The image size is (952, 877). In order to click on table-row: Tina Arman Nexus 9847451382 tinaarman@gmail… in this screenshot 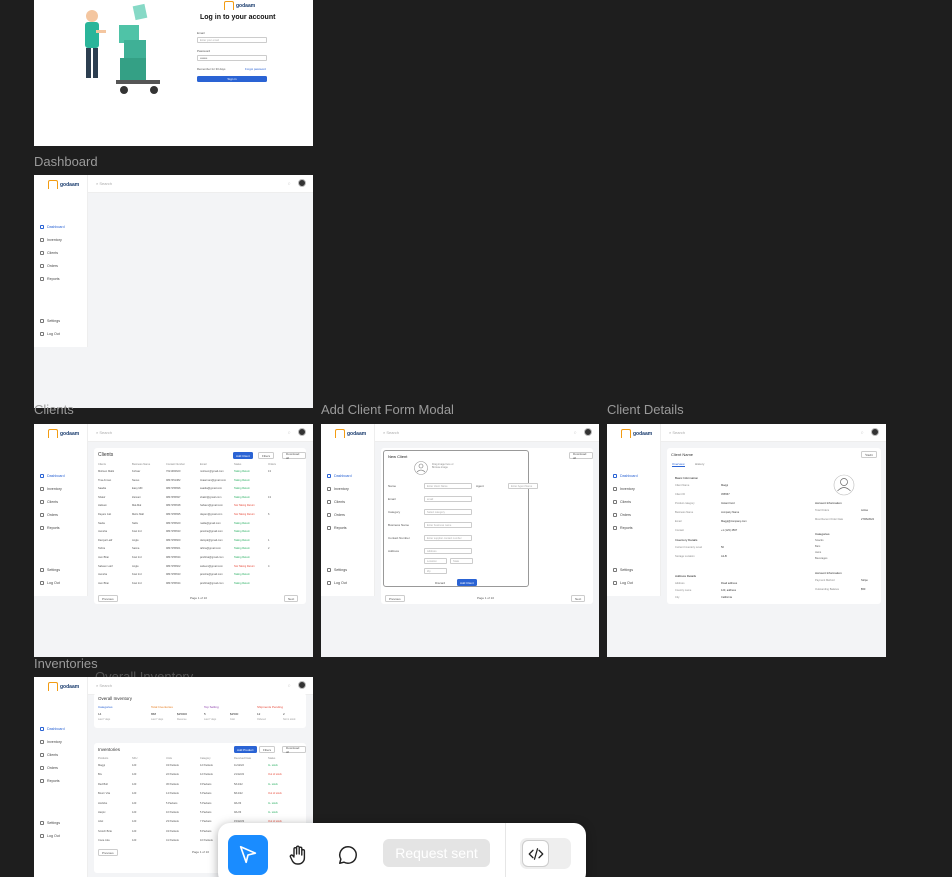, I will do `click(200, 480)`.